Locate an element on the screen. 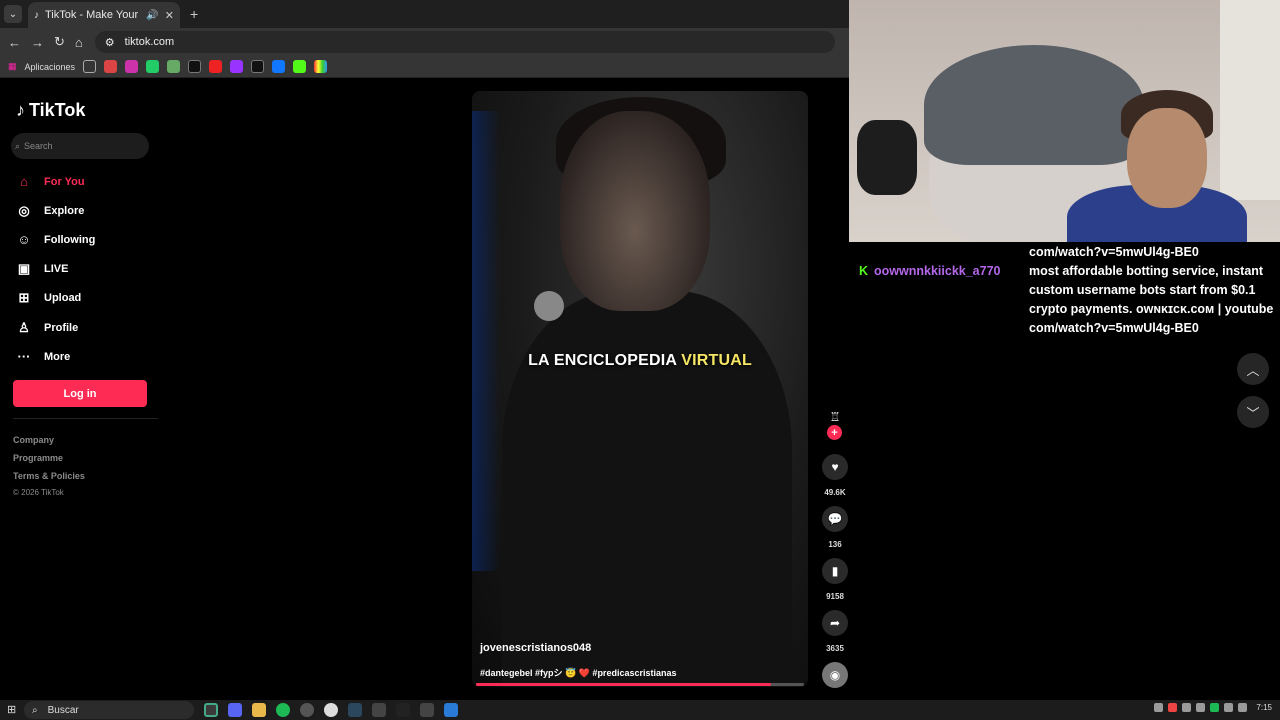 This screenshot has width=1280, height=720. app2-icon is located at coordinates (427, 710).